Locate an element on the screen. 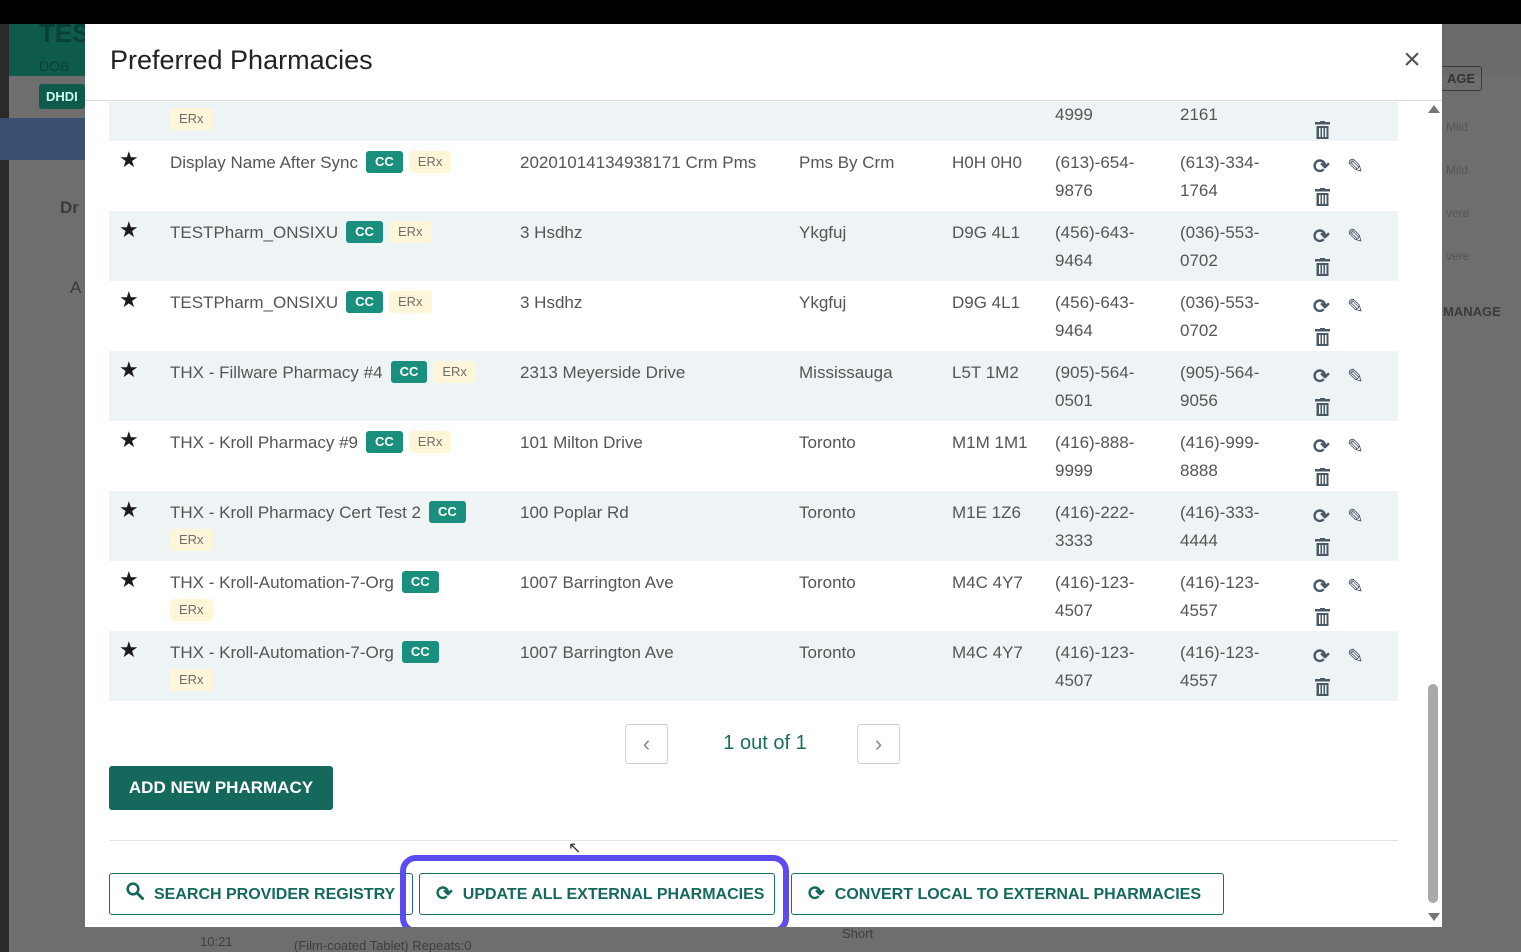  phone-line-1: (416)-222- is located at coordinates (1095, 512).